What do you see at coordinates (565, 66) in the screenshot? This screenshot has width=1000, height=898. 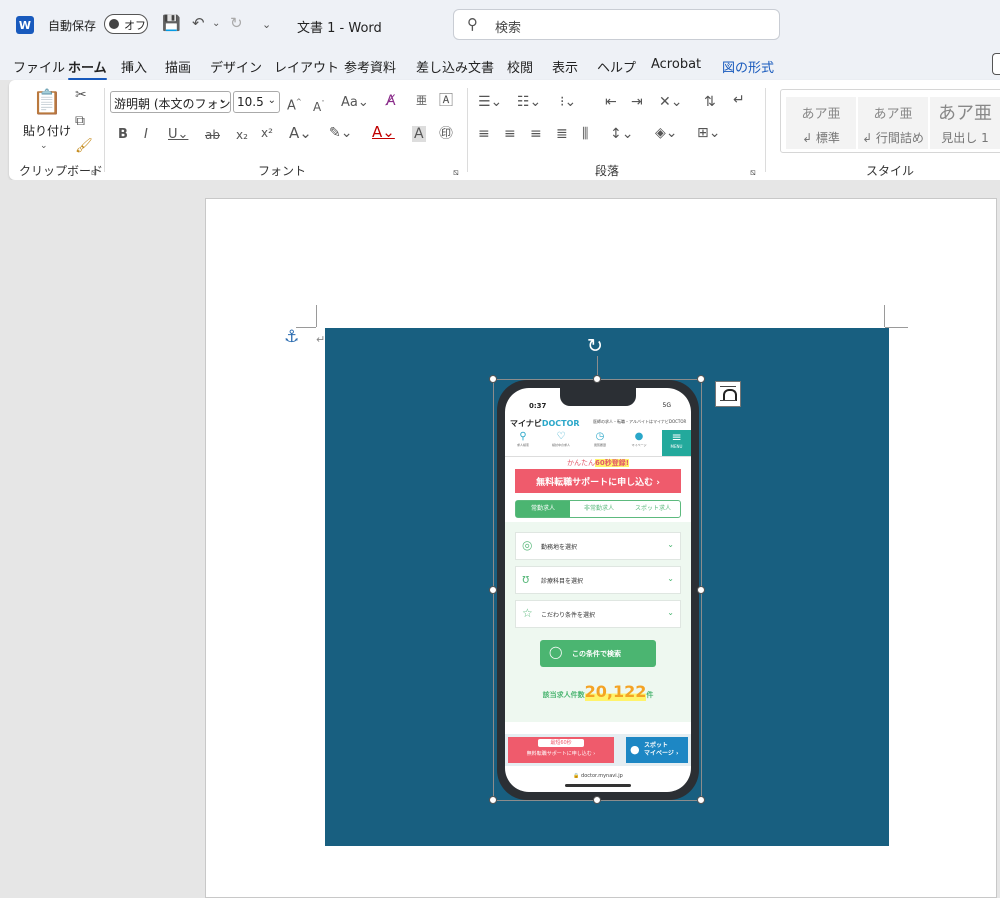 I see `tab-view: 表示` at bounding box center [565, 66].